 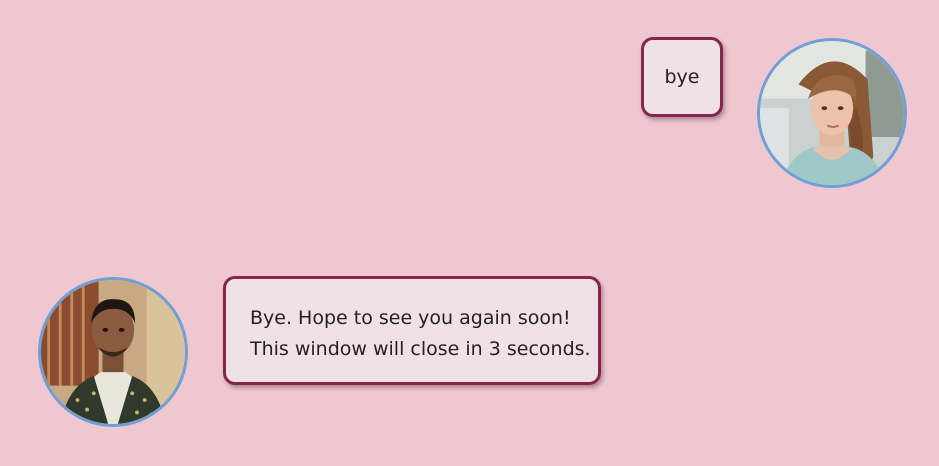 I want to click on bot-message-line-2: This window will close in 3 seconds., so click(x=420, y=349).